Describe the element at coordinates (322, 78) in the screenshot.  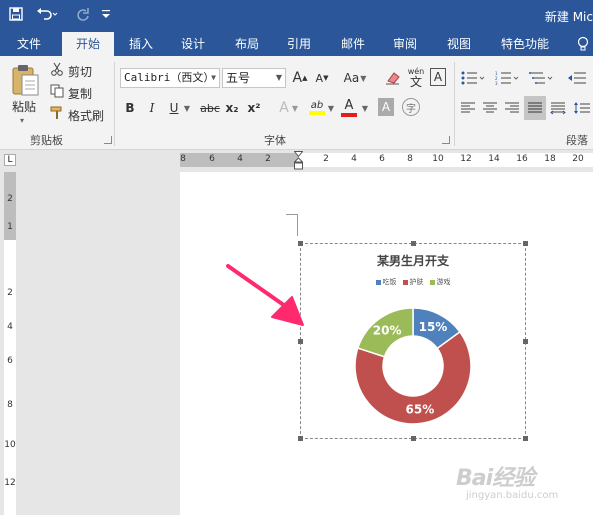
I see `shrink-font-icon: A ▼` at that location.